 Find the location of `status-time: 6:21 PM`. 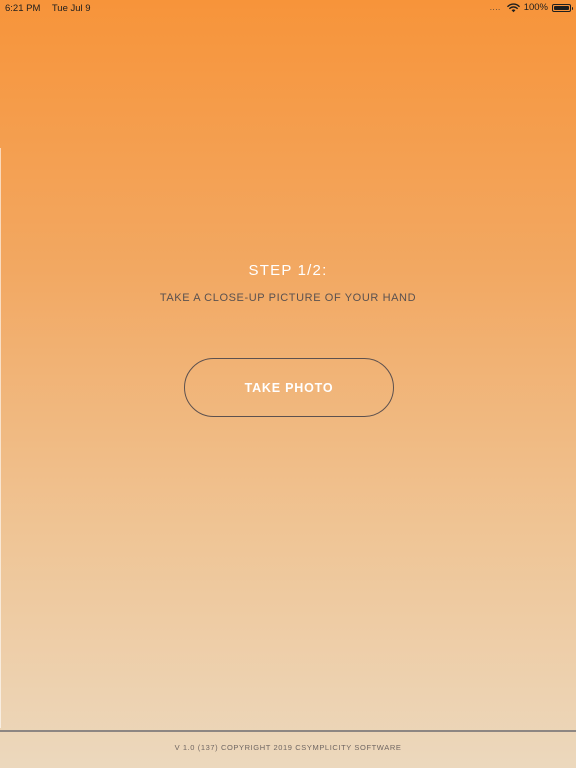

status-time: 6:21 PM is located at coordinates (23, 8).